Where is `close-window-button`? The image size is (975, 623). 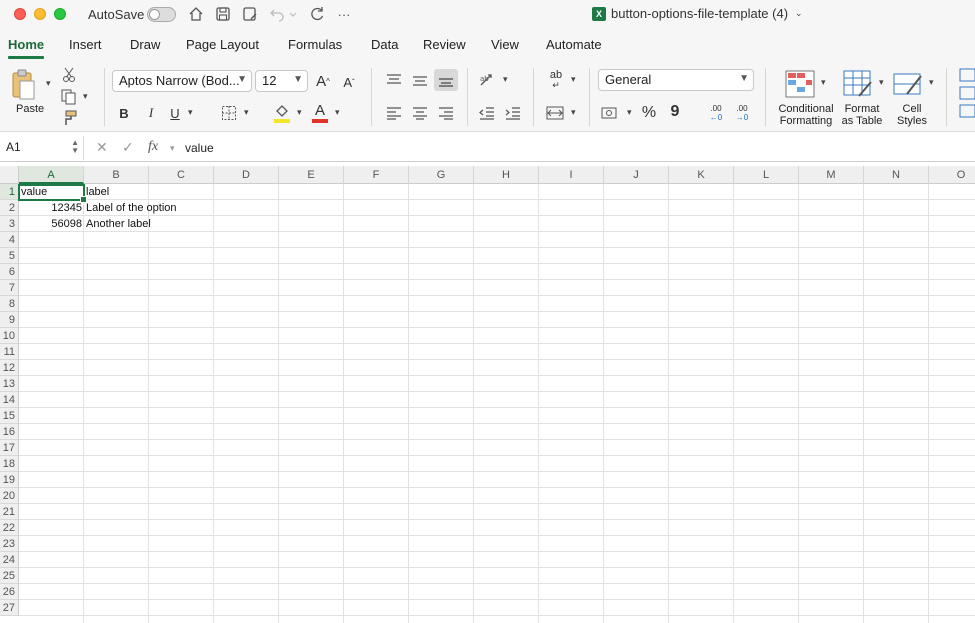
close-window-button is located at coordinates (20, 14).